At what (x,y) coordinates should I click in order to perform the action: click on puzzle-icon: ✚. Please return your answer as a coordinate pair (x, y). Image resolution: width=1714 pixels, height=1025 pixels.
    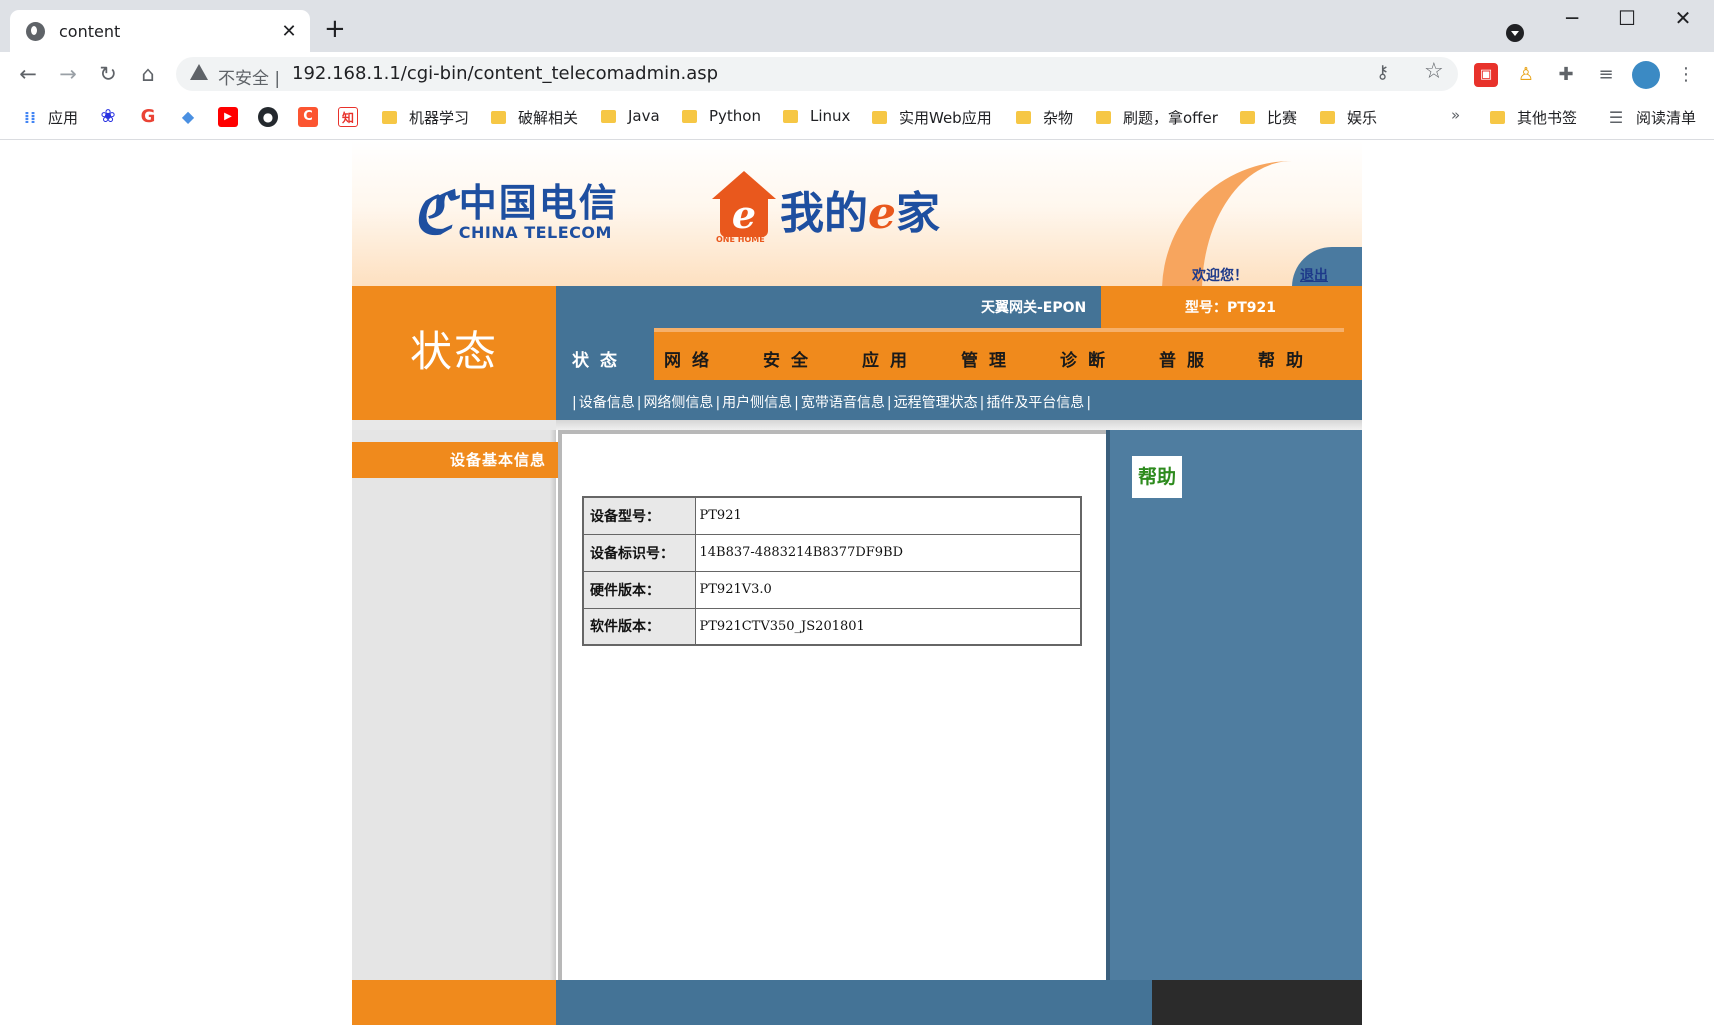
    Looking at the image, I should click on (1566, 75).